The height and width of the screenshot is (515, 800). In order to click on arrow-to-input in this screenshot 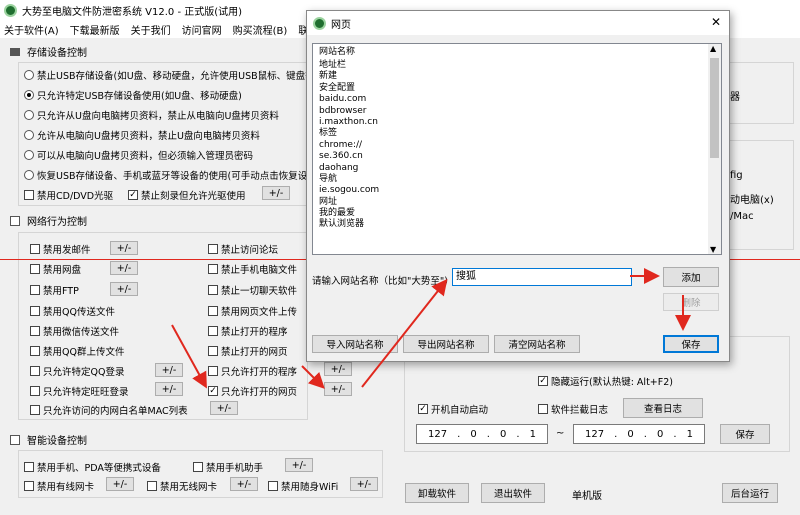, I will do `click(404, 333)`.